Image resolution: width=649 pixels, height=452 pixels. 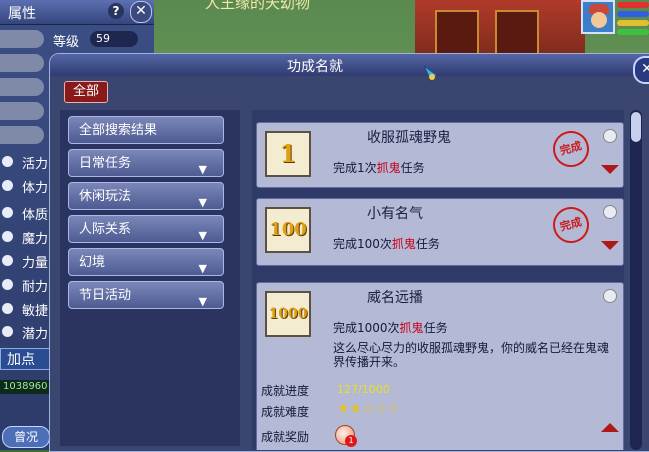 What do you see at coordinates (25, 359) in the screenshot?
I see `add-point-button: 加点` at bounding box center [25, 359].